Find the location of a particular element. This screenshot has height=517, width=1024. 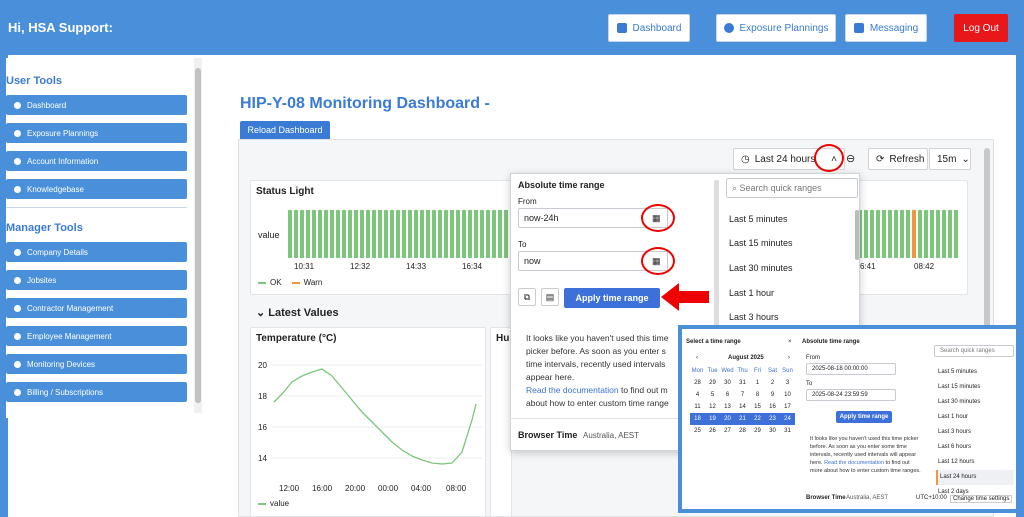

calendar-day: 1 is located at coordinates (757, 383).